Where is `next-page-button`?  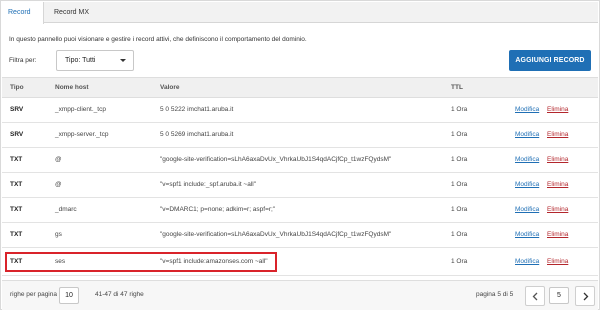
next-page-button is located at coordinates (585, 296).